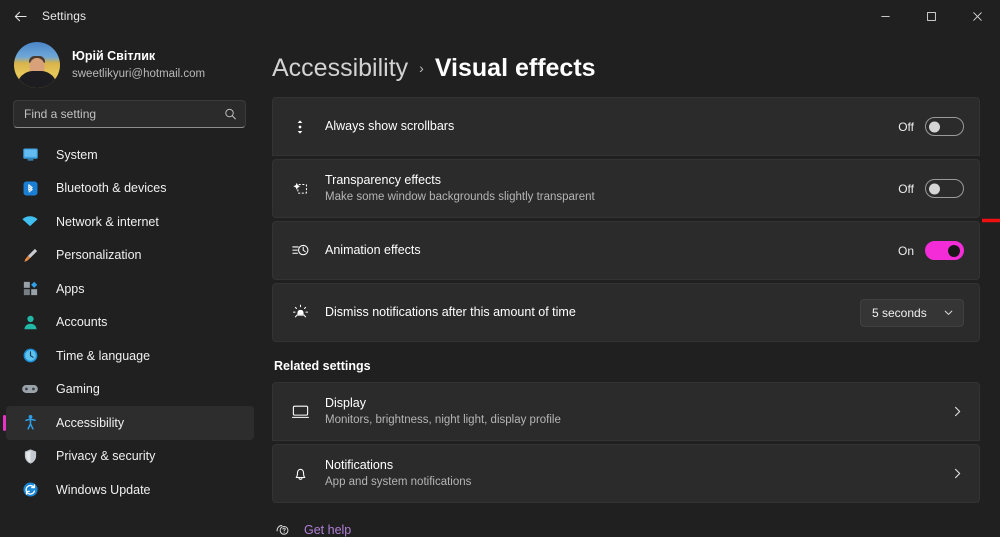 The width and height of the screenshot is (1000, 537). I want to click on page-title: Visual effects, so click(515, 68).